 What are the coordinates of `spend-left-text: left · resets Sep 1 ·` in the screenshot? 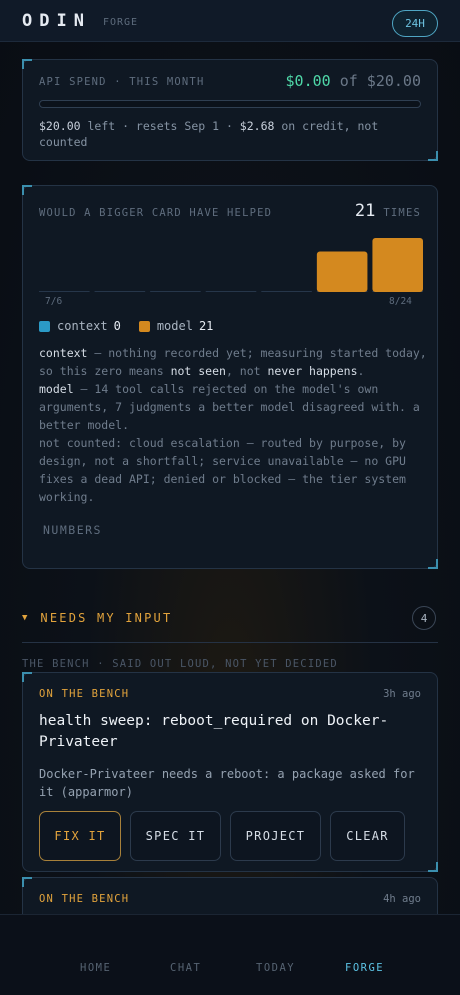 It's located at (160, 126).